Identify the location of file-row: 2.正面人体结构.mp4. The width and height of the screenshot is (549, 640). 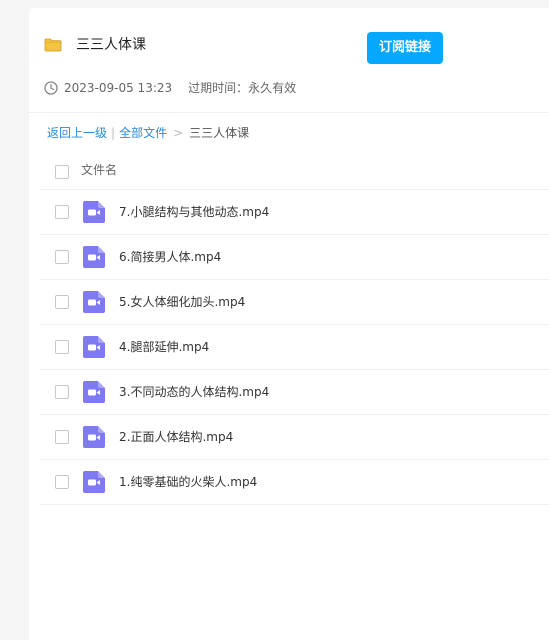
(294, 437).